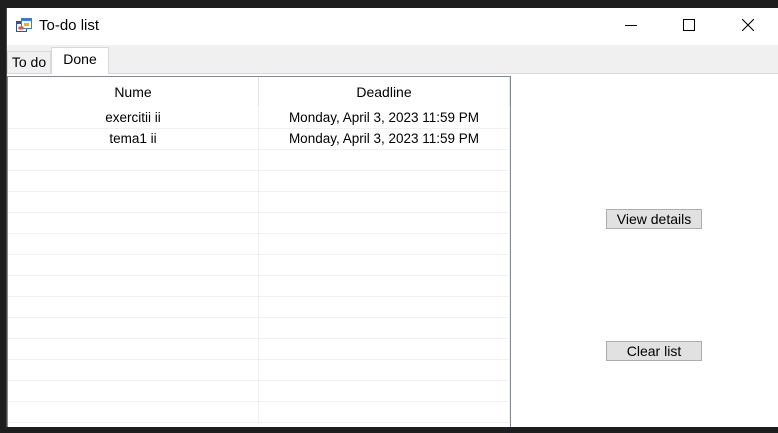 The height and width of the screenshot is (433, 778). Describe the element at coordinates (24, 26) in the screenshot. I see `app-form-icon` at that location.